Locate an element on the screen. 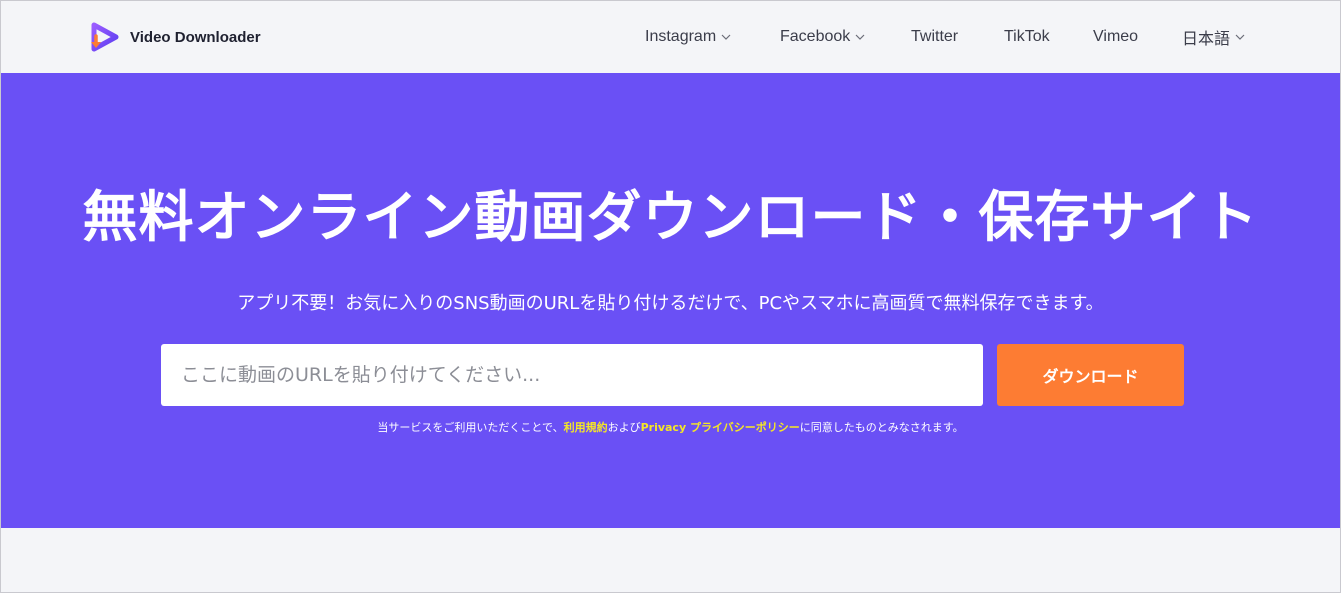  nav-item-twitter: Twitter is located at coordinates (934, 37).